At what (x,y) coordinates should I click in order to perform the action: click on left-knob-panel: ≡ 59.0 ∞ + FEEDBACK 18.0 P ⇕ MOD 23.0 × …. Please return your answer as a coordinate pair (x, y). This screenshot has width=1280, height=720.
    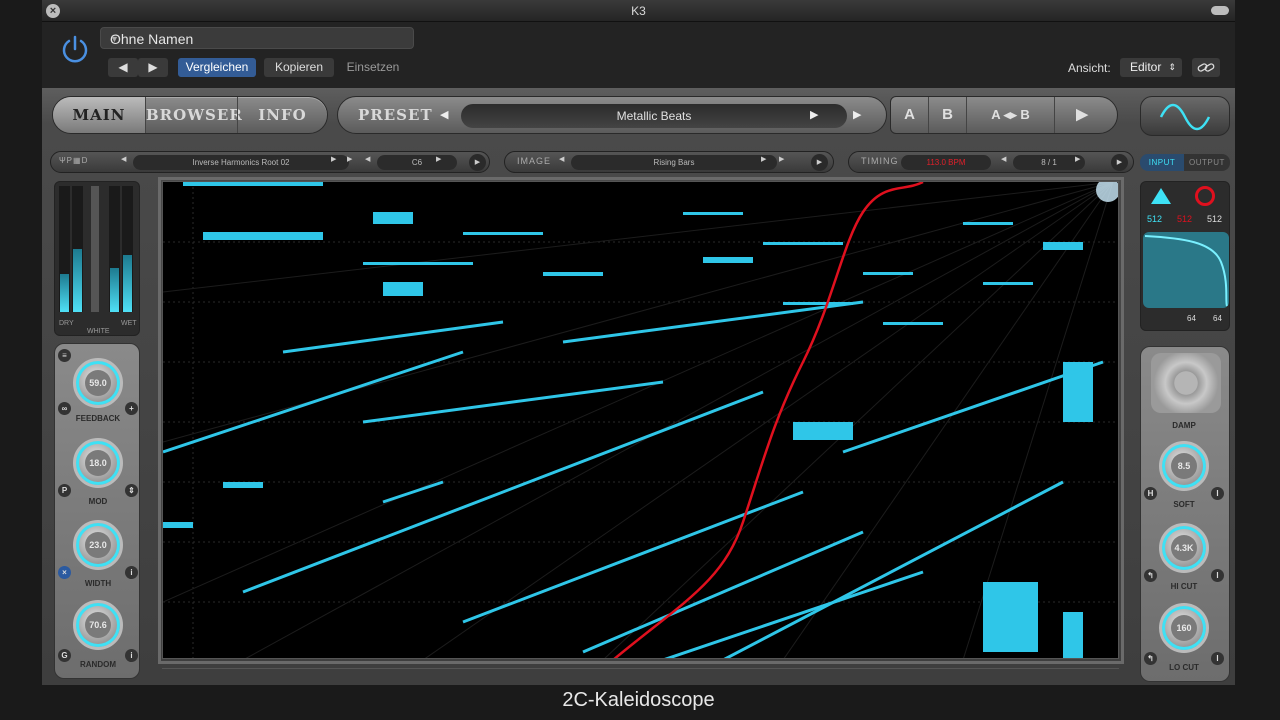
    Looking at the image, I should click on (97, 511).